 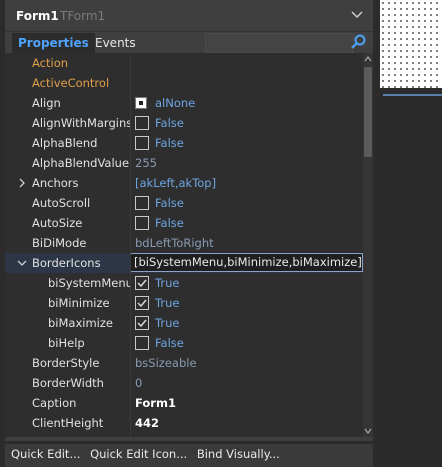 I want to click on property-name: Align, so click(x=46, y=103).